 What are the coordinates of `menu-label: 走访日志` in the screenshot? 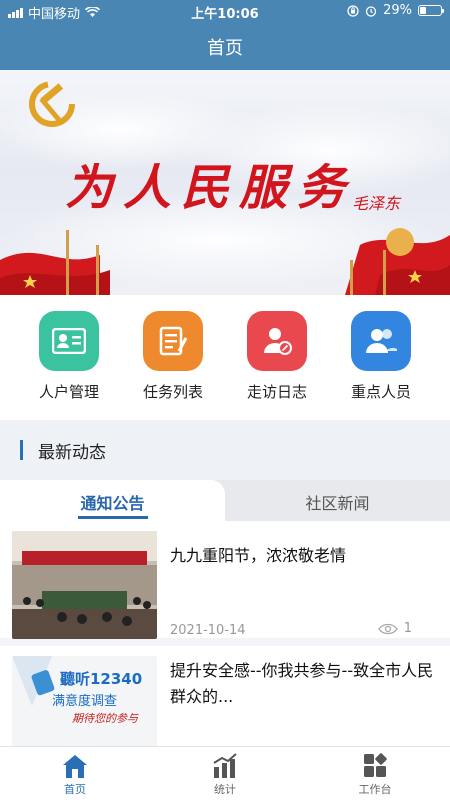 It's located at (276, 392).